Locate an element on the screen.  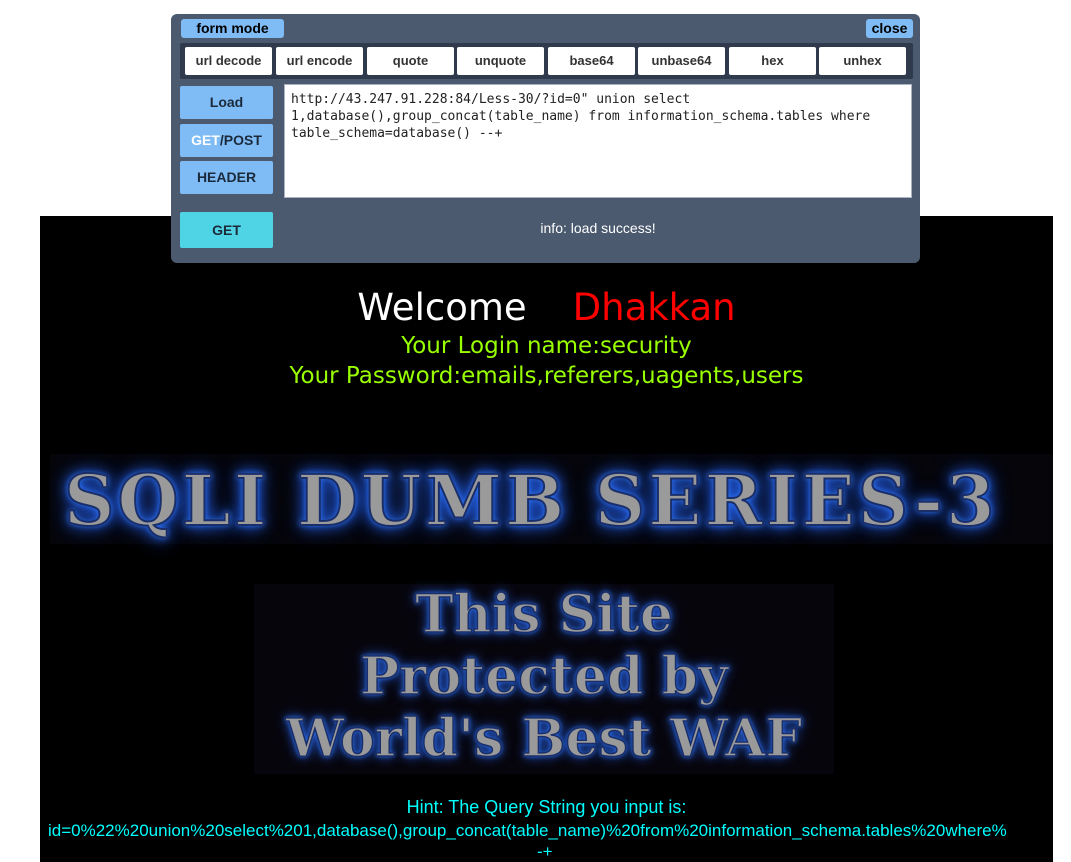
get-post-get-part: GET is located at coordinates (205, 140).